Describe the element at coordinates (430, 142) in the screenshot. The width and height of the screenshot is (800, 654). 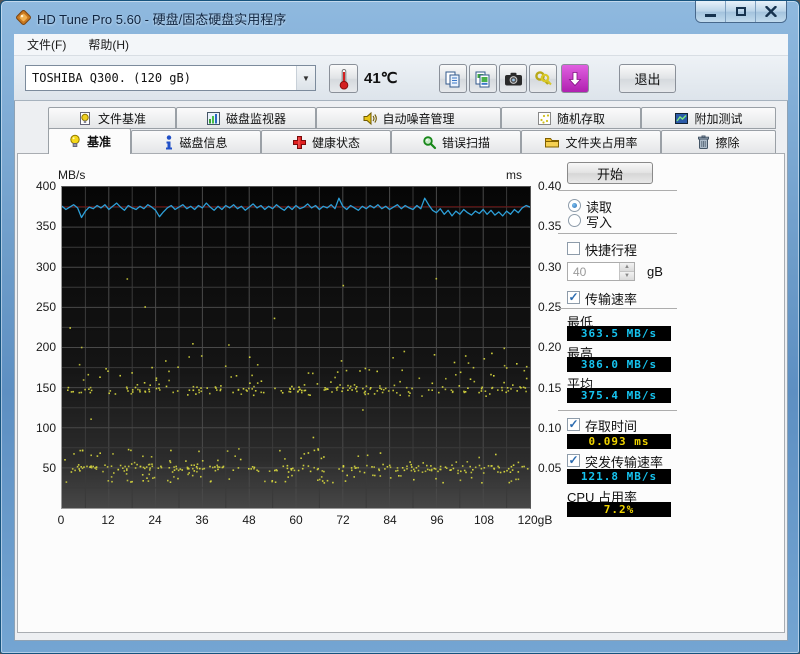
I see `error-scan-icon` at that location.